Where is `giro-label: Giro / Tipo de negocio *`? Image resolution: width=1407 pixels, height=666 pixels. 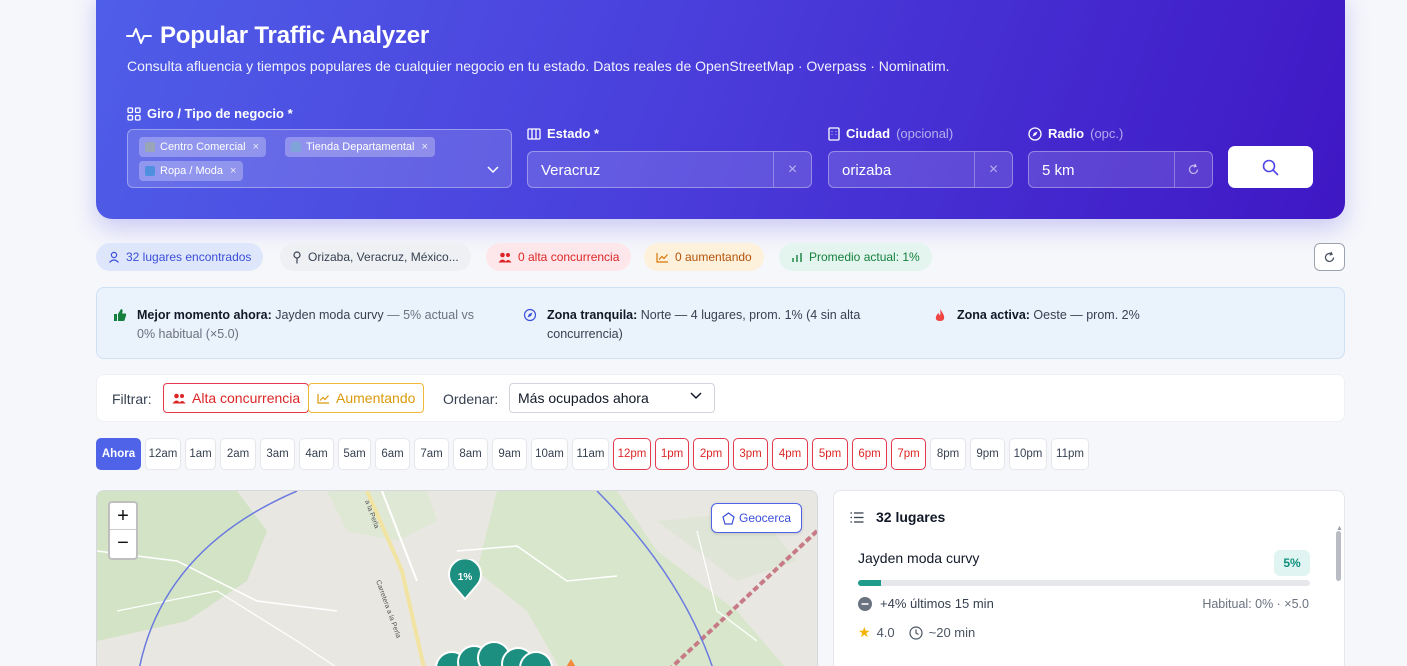 giro-label: Giro / Tipo de negocio * is located at coordinates (210, 113).